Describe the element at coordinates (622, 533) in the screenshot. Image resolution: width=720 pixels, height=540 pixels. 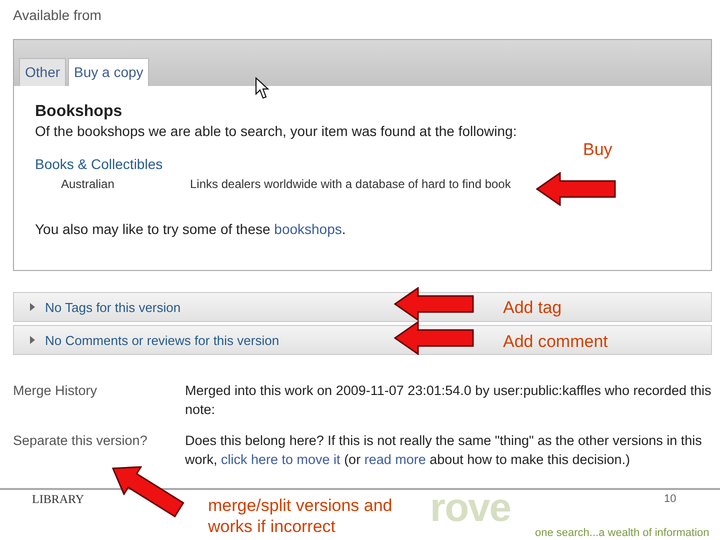
I see `slogan-text: one search...a wealth of information` at that location.